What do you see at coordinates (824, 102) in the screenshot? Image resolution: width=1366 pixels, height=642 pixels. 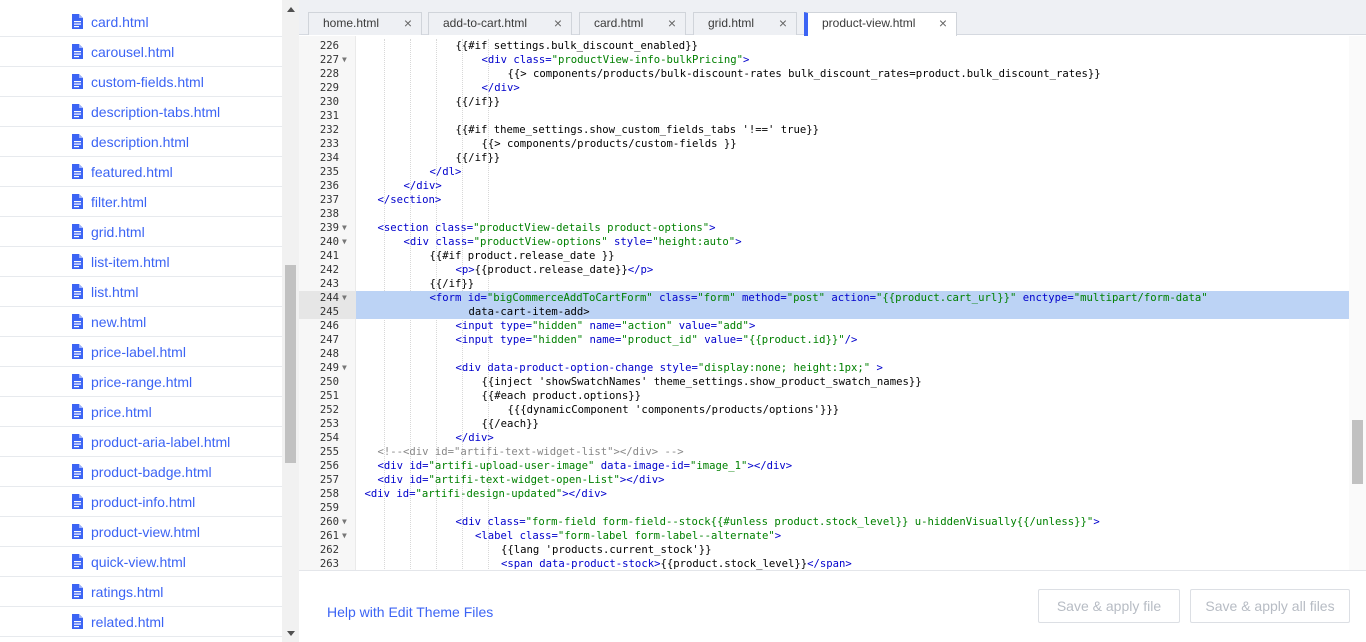 I see `code-line: 230 {{/if}}` at bounding box center [824, 102].